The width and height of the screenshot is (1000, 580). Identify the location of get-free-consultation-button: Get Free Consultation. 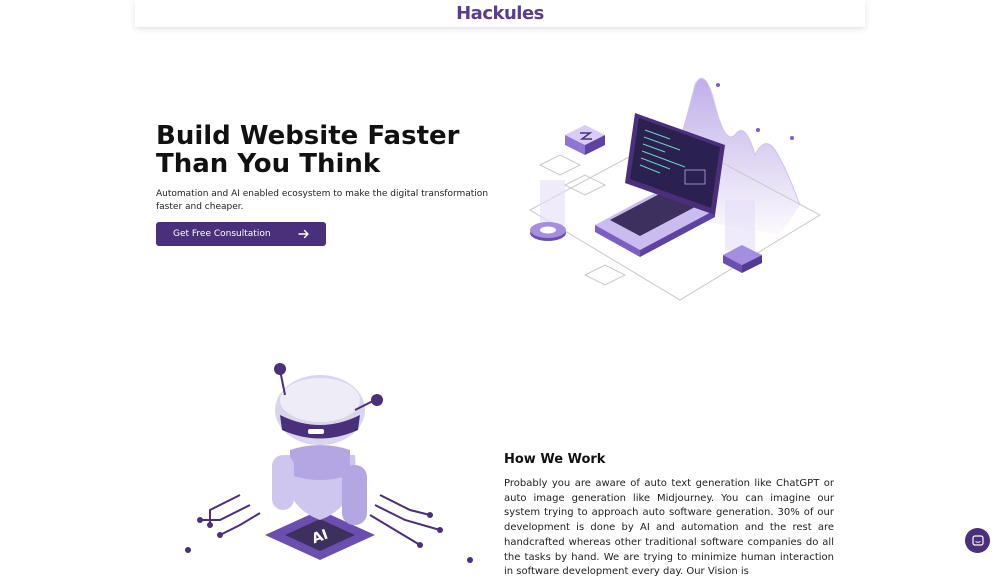
(241, 234).